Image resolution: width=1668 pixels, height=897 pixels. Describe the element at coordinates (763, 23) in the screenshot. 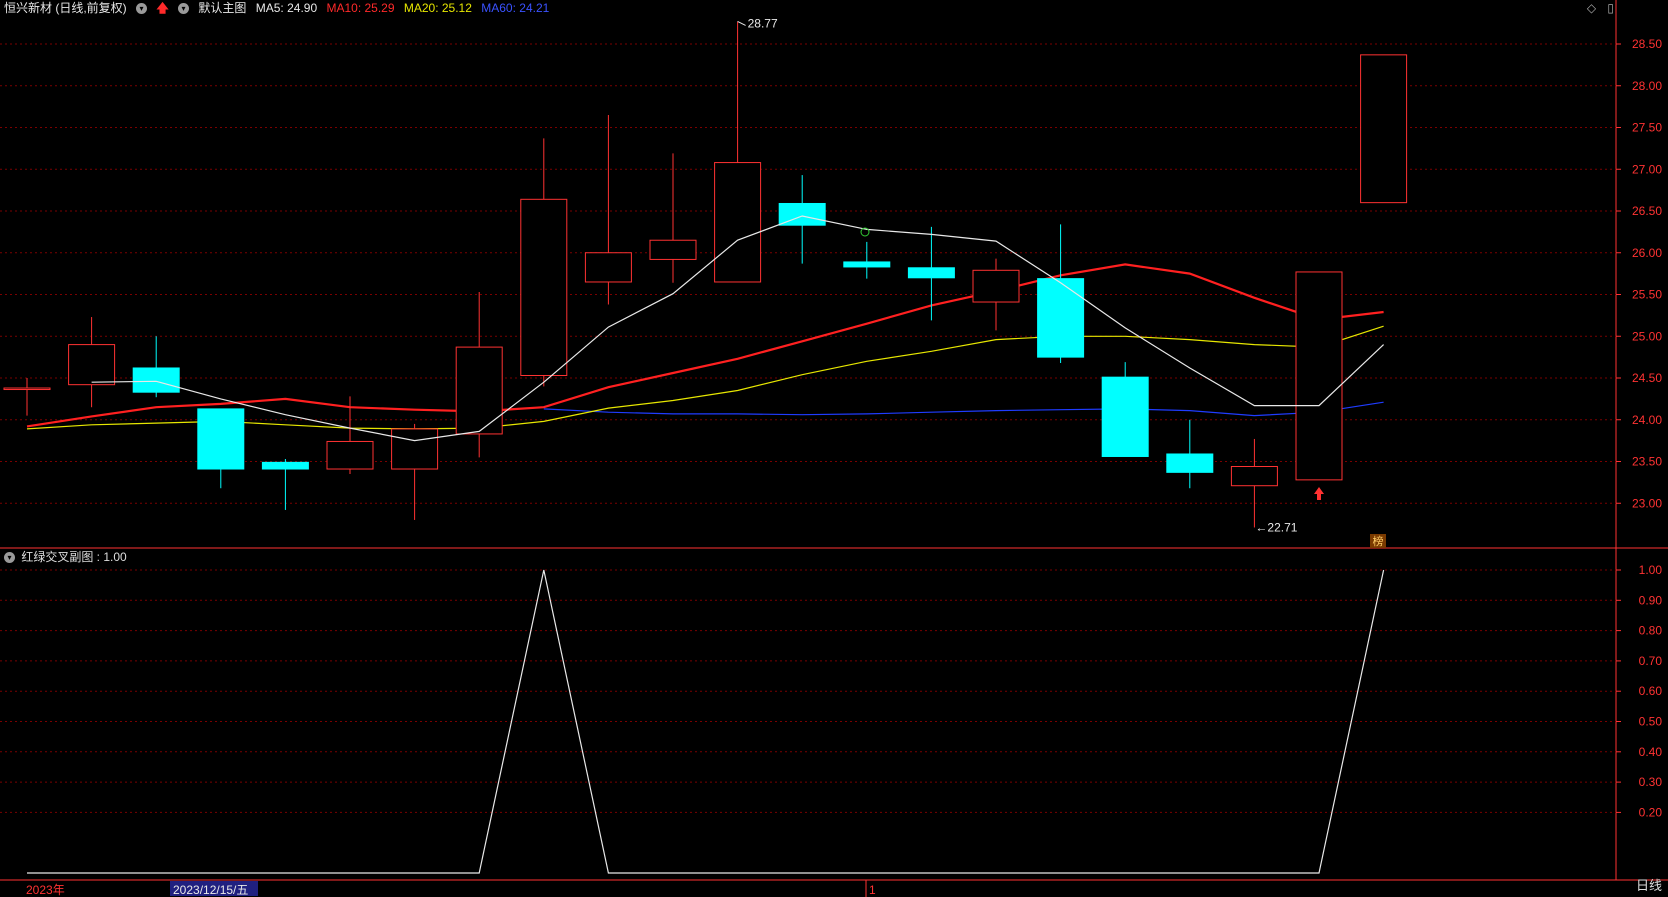

I see `high-price-label: 28.77` at that location.